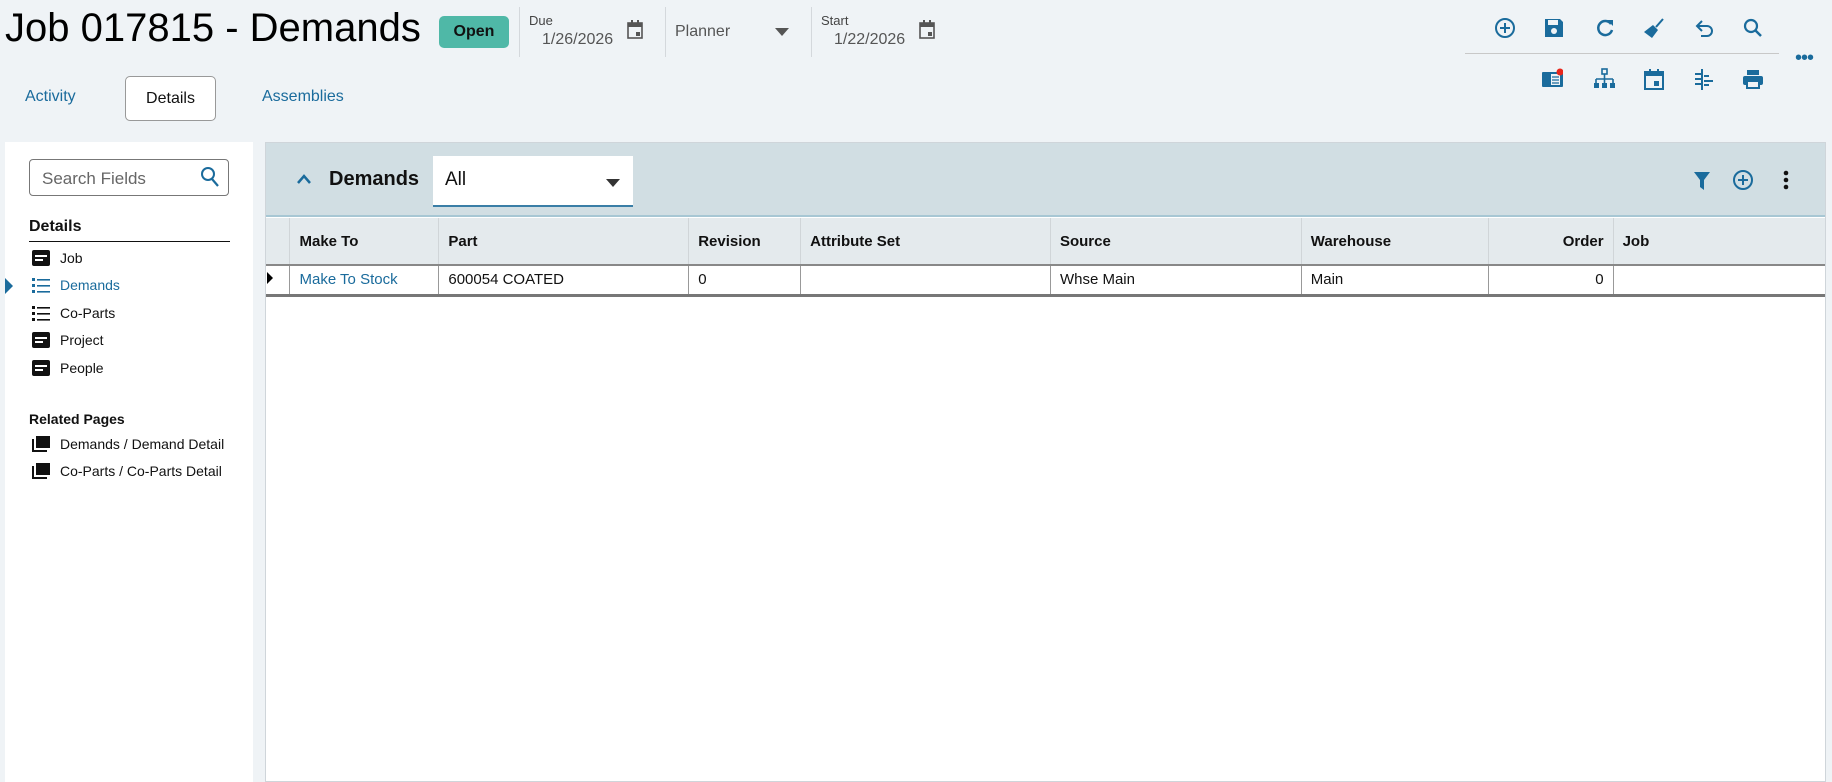  I want to click on cell-order: 0, so click(1551, 281).